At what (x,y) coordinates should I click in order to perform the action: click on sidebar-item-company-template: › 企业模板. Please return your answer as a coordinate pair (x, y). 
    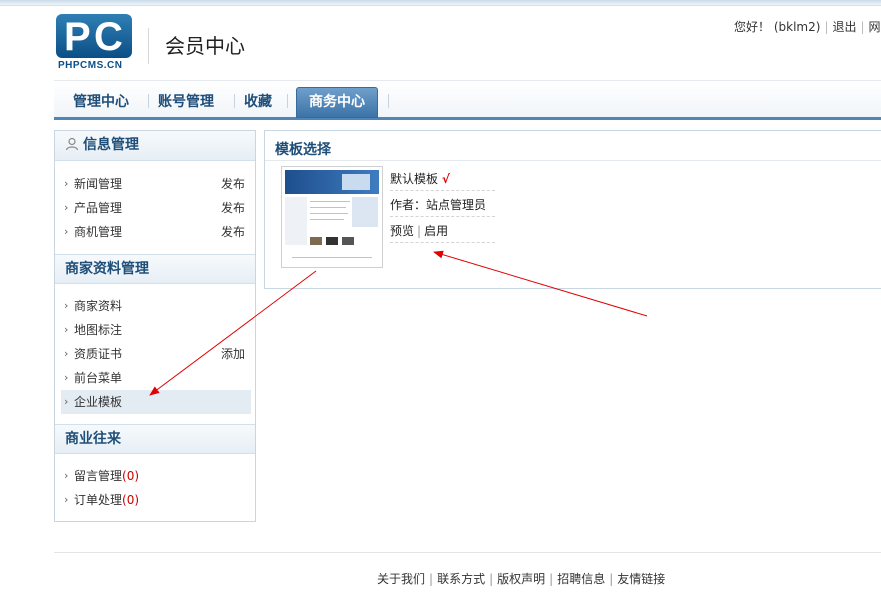
    Looking at the image, I should click on (156, 402).